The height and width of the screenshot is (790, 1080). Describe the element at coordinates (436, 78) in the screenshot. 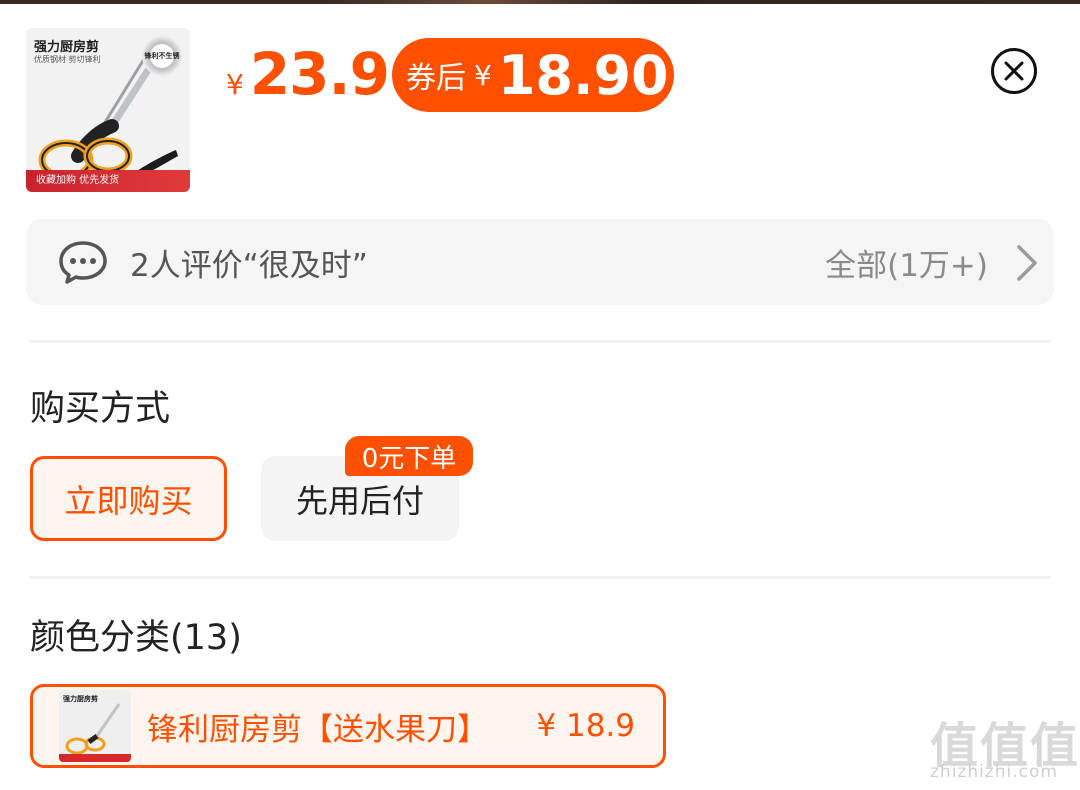

I see `coupon-label: 券后` at that location.